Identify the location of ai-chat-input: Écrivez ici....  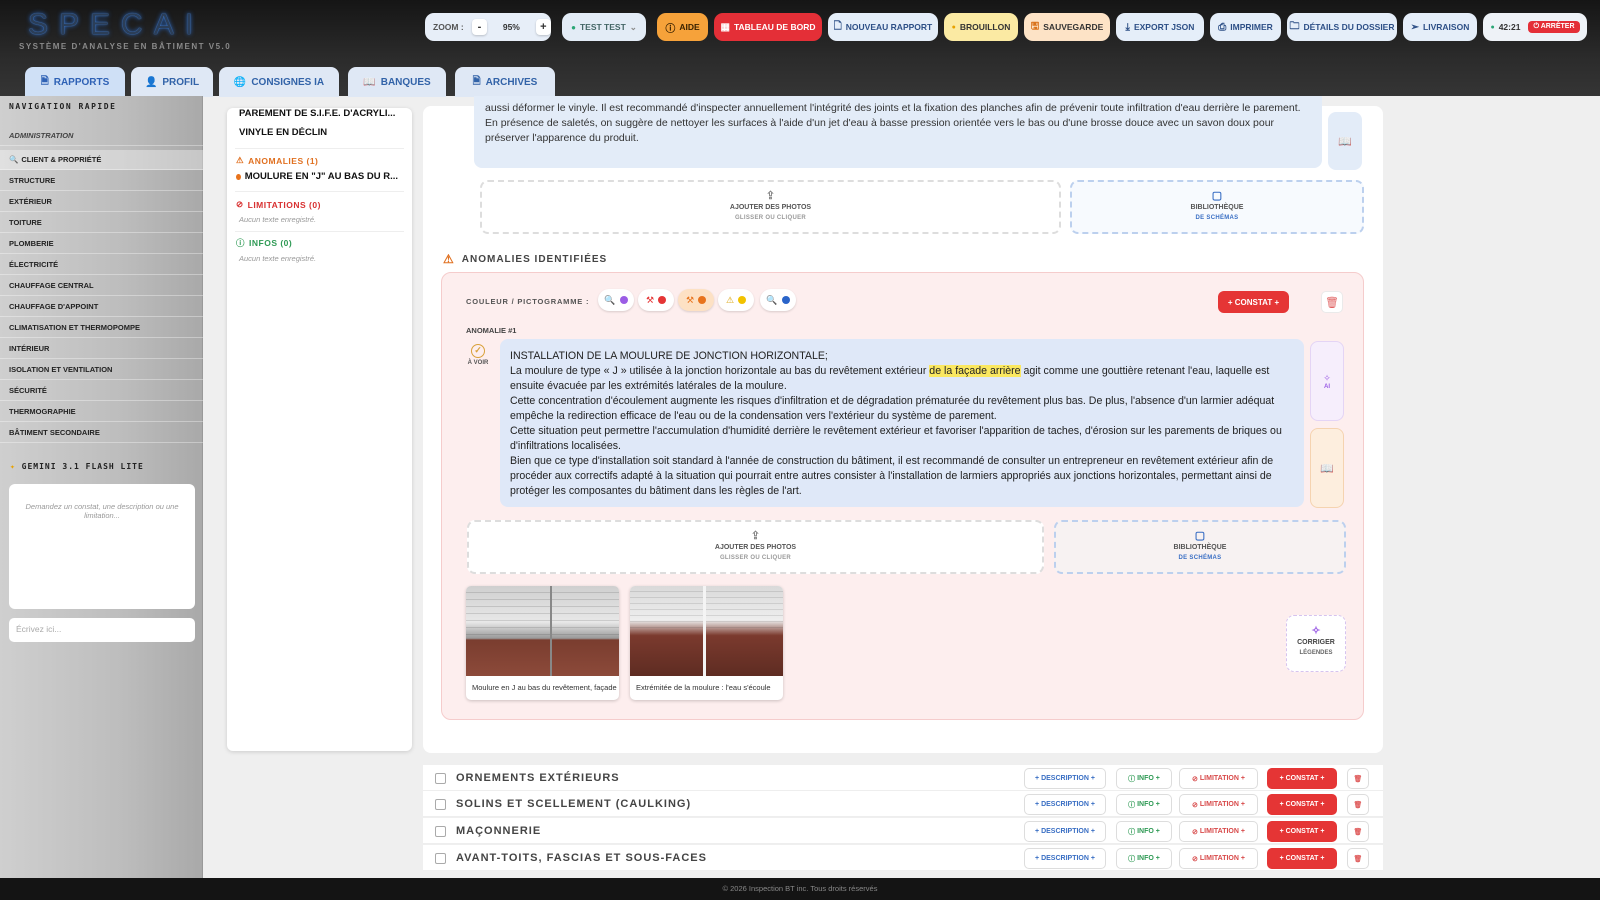
(102, 630).